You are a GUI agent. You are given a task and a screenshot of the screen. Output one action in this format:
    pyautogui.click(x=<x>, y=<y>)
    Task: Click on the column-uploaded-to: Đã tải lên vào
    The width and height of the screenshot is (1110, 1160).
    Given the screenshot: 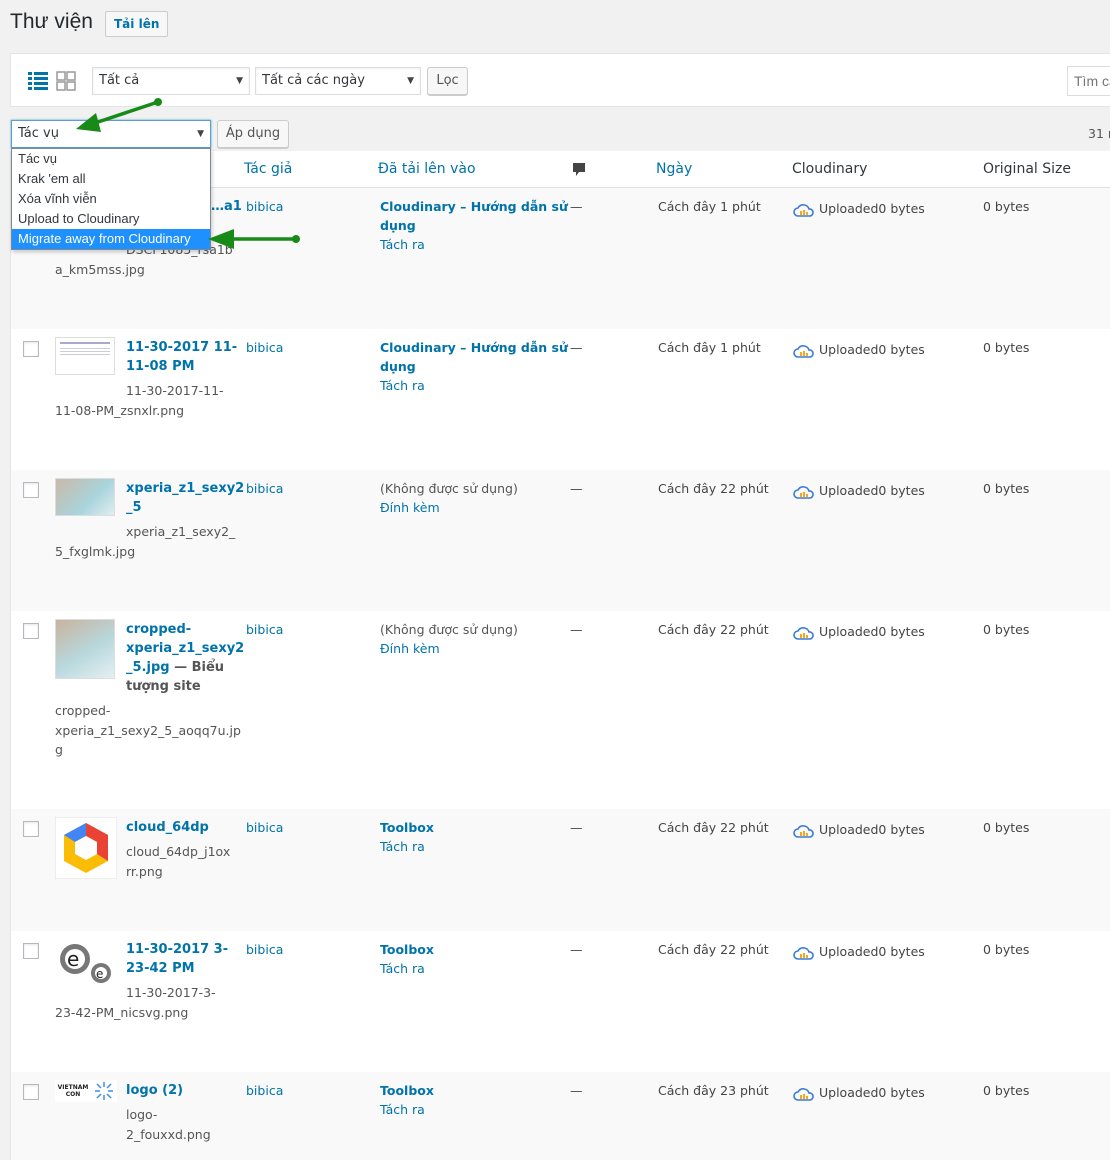 What is the action you would take?
    pyautogui.click(x=427, y=169)
    